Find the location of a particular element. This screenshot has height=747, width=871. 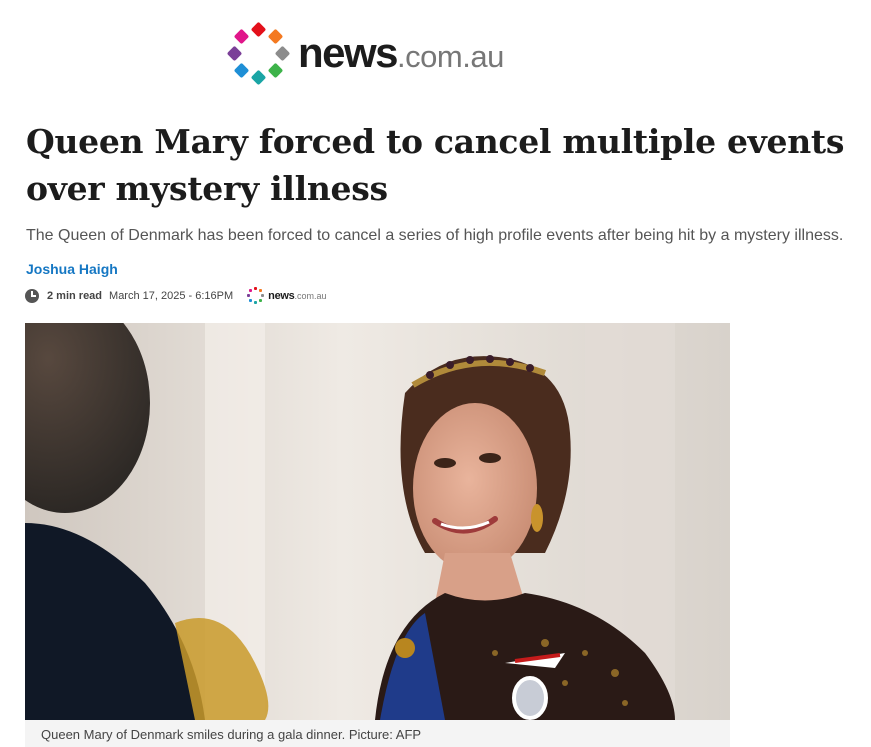

masthead: news.com.au is located at coordinates (435, 50).